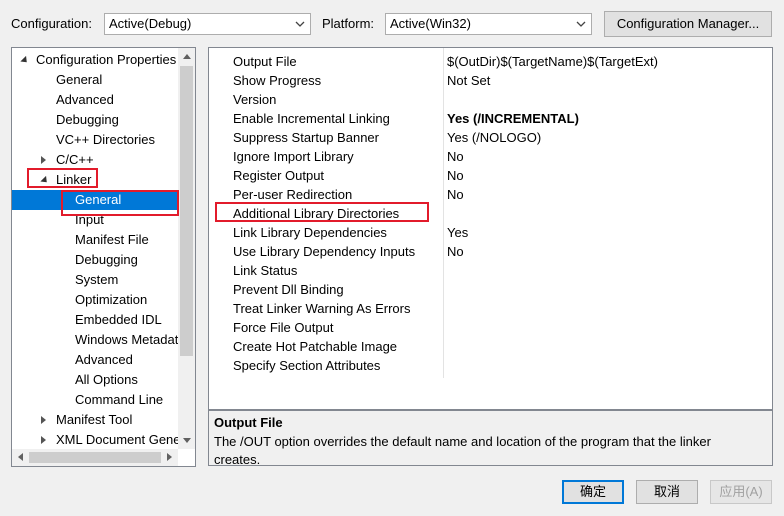 This screenshot has height=516, width=784. Describe the element at coordinates (95, 300) in the screenshot. I see `tree-item-optimization: Optimization` at that location.